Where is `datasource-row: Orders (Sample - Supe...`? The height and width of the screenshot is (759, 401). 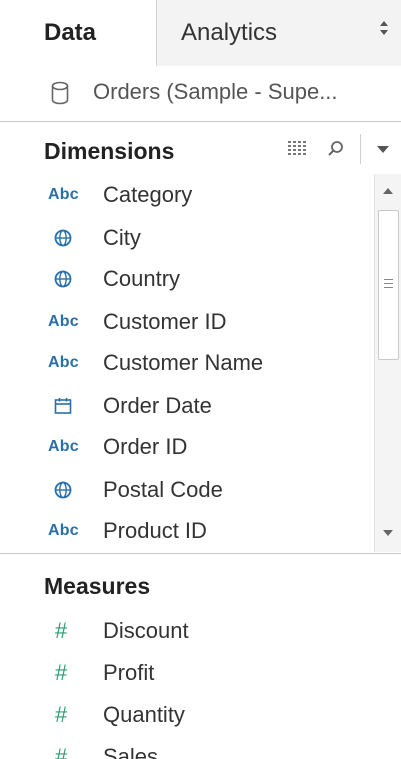
datasource-row: Orders (Sample - Supe... is located at coordinates (200, 94).